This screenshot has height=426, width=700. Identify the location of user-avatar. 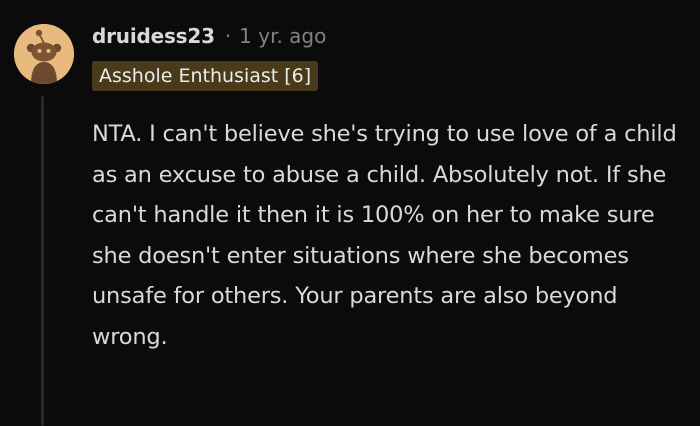
(44, 54).